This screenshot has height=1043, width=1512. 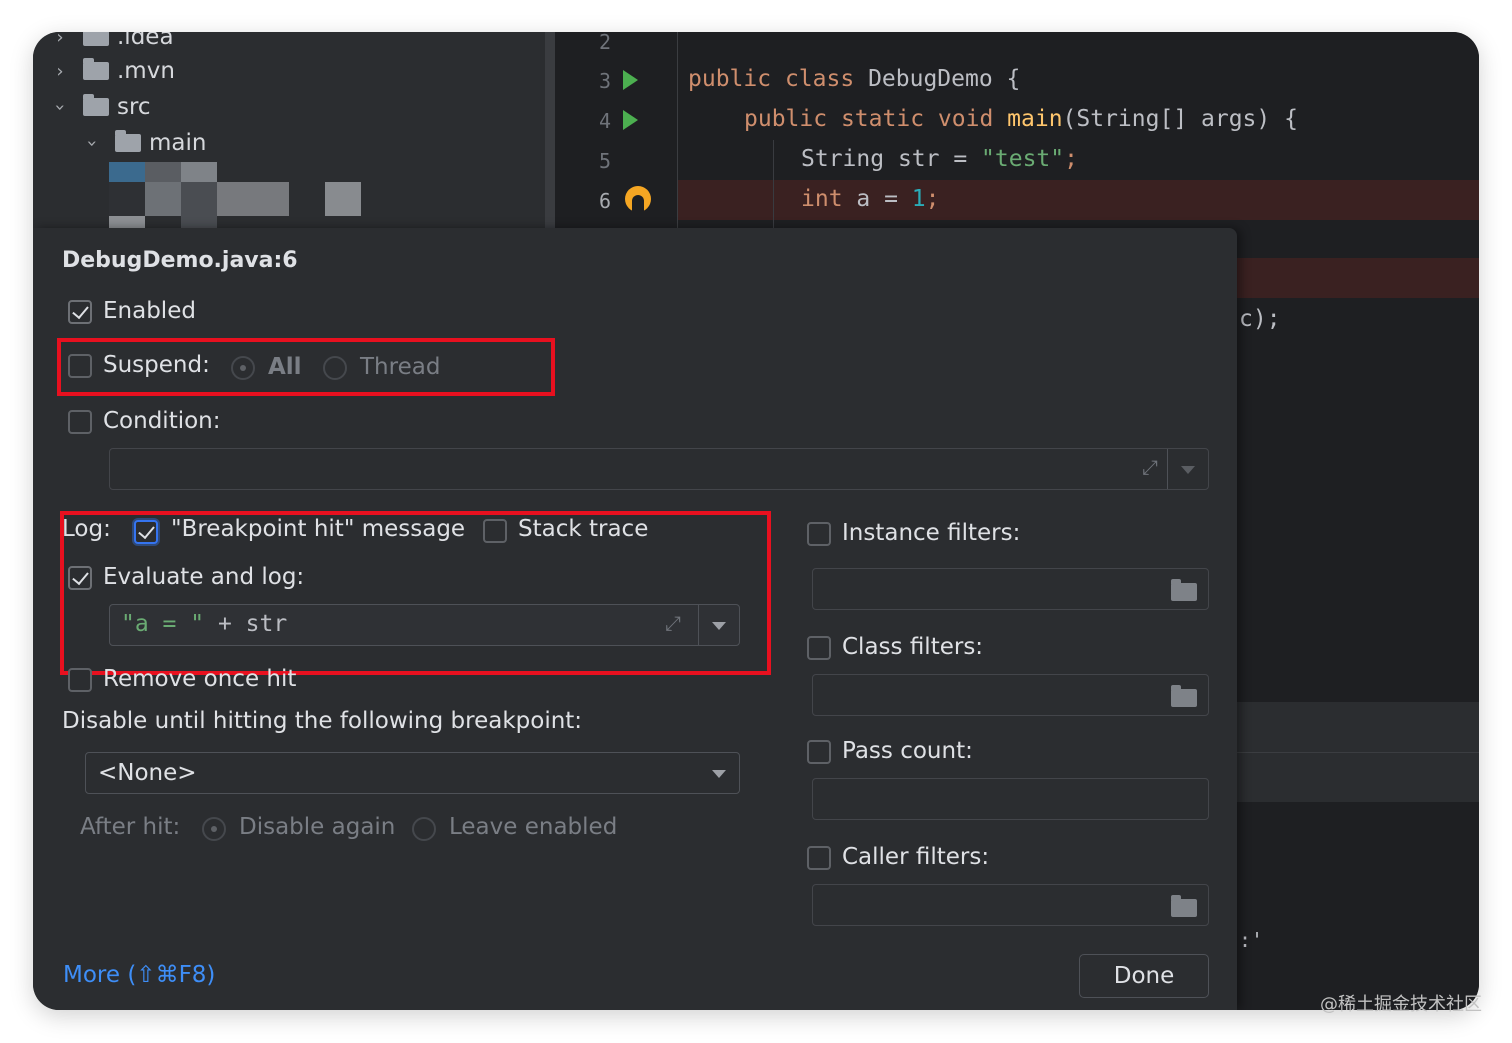 What do you see at coordinates (604, 43) in the screenshot?
I see `line-number: 2` at bounding box center [604, 43].